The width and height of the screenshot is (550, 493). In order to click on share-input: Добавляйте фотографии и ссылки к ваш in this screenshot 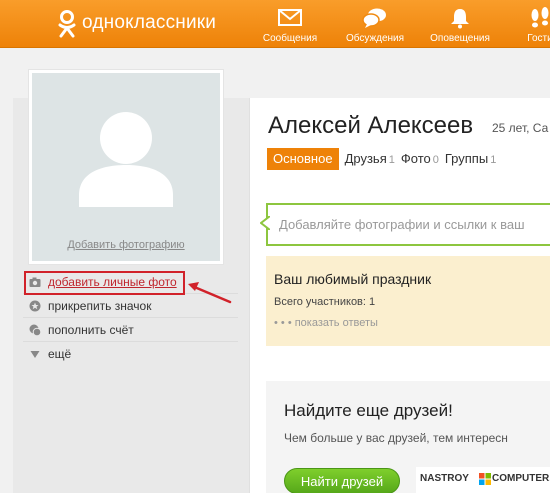, I will do `click(408, 224)`.